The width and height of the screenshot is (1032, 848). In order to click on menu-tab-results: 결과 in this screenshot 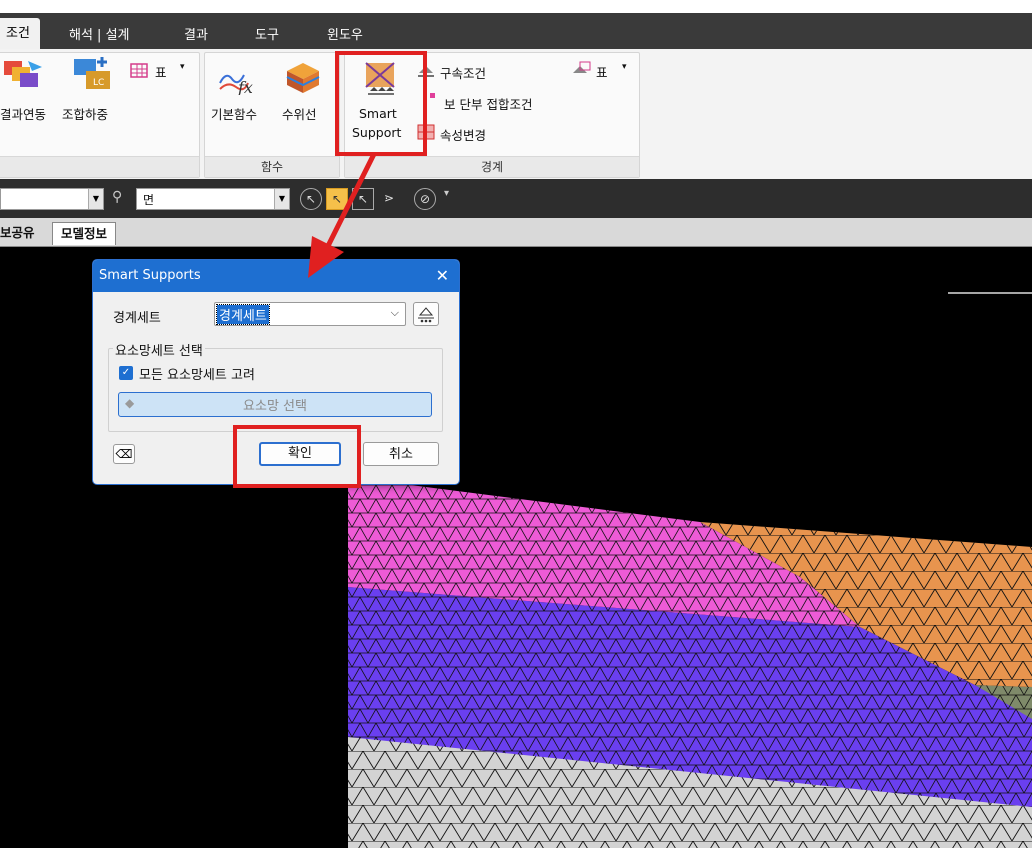, I will do `click(196, 33)`.